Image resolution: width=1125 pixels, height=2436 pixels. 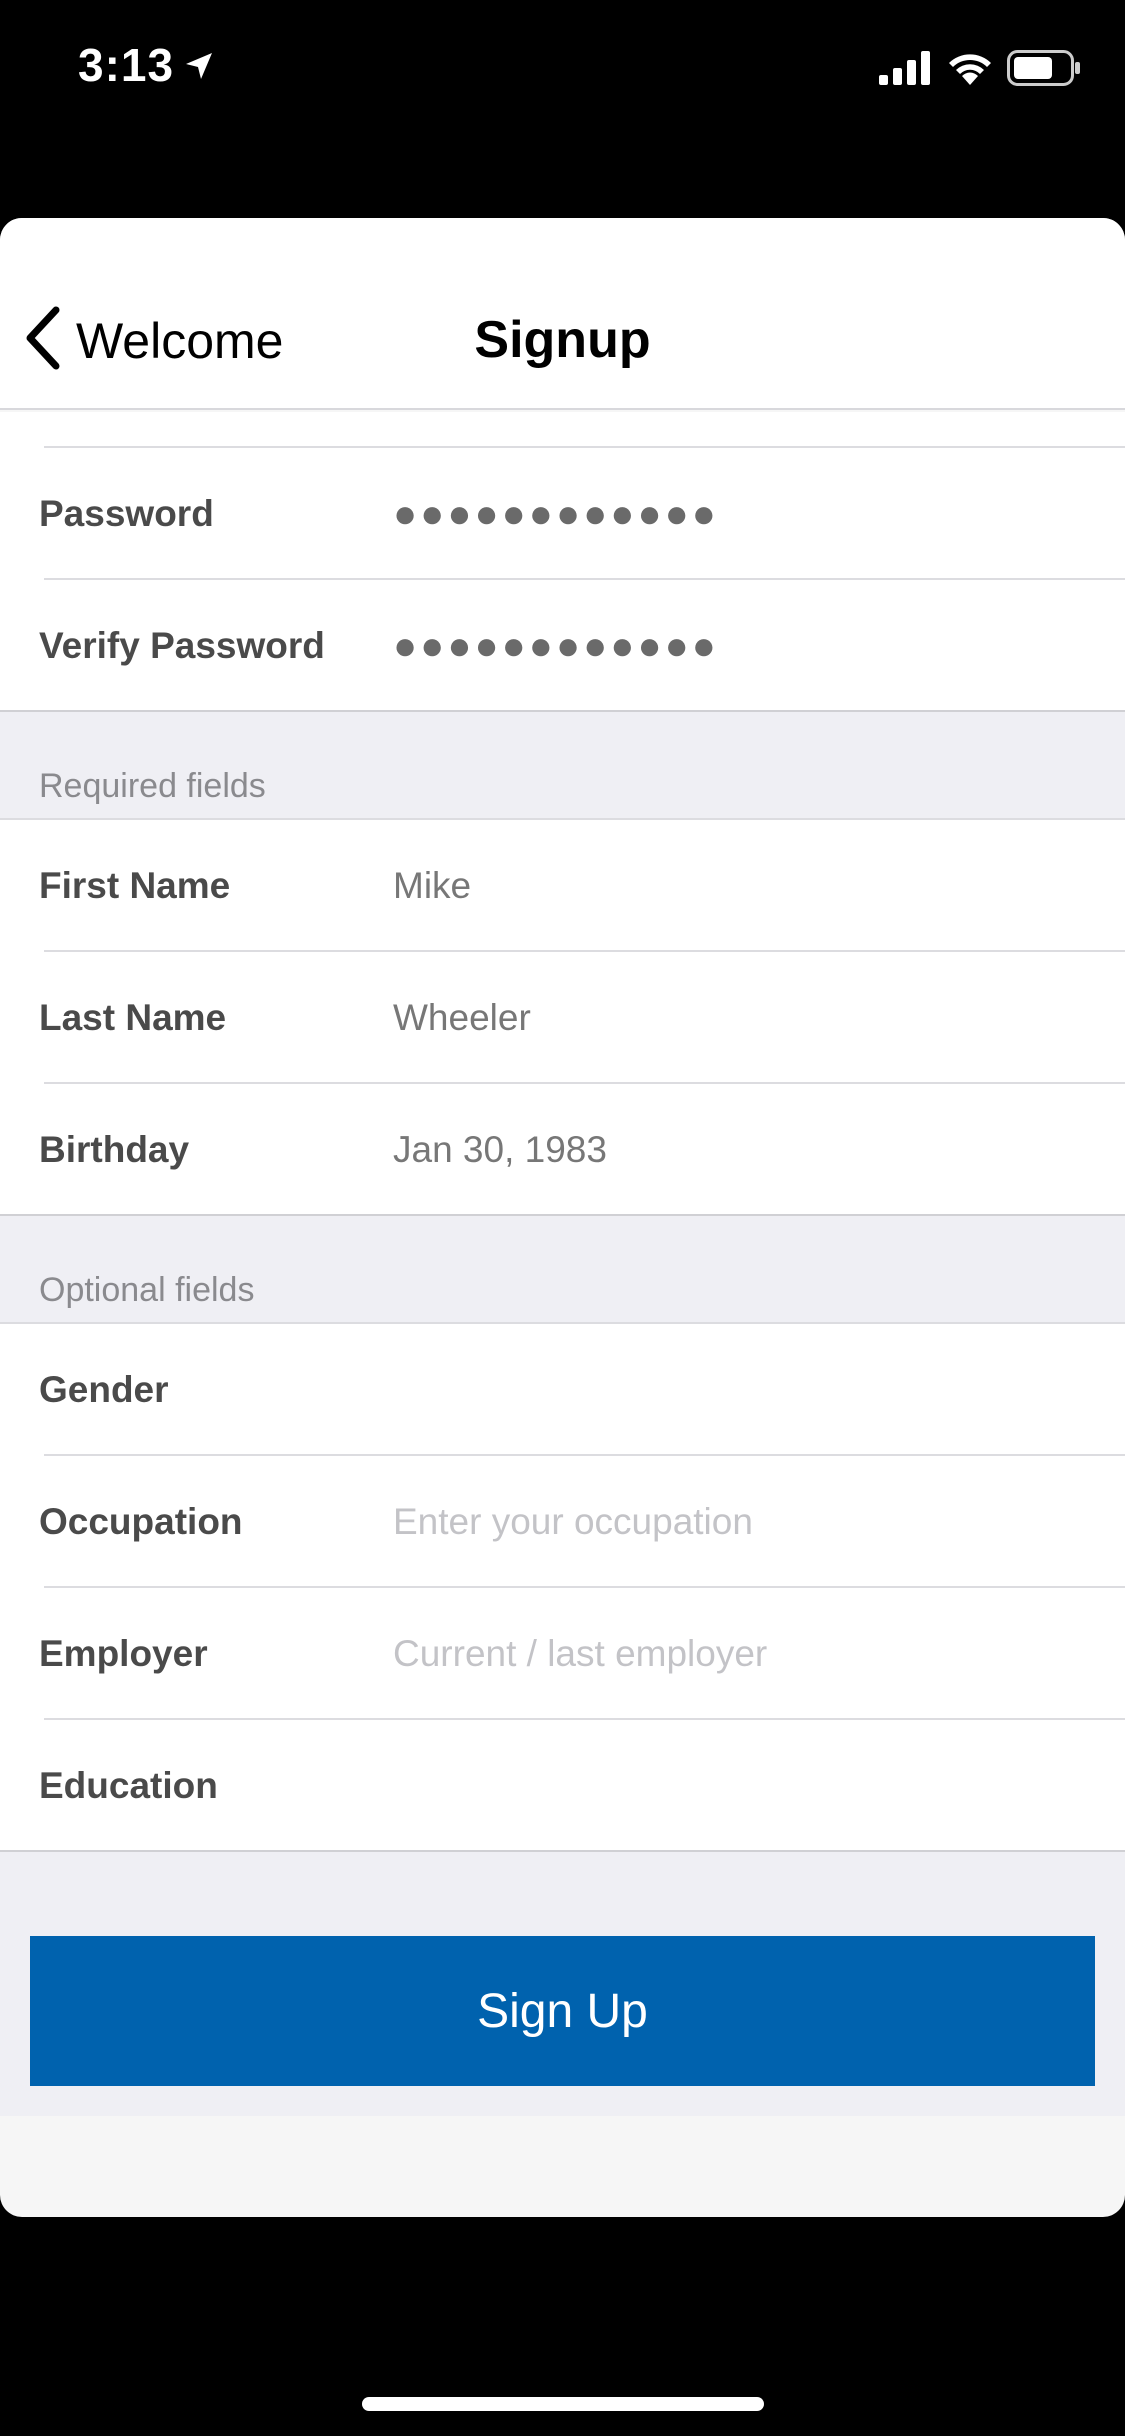 I want to click on gender-row: Gender, so click(x=562, y=1390).